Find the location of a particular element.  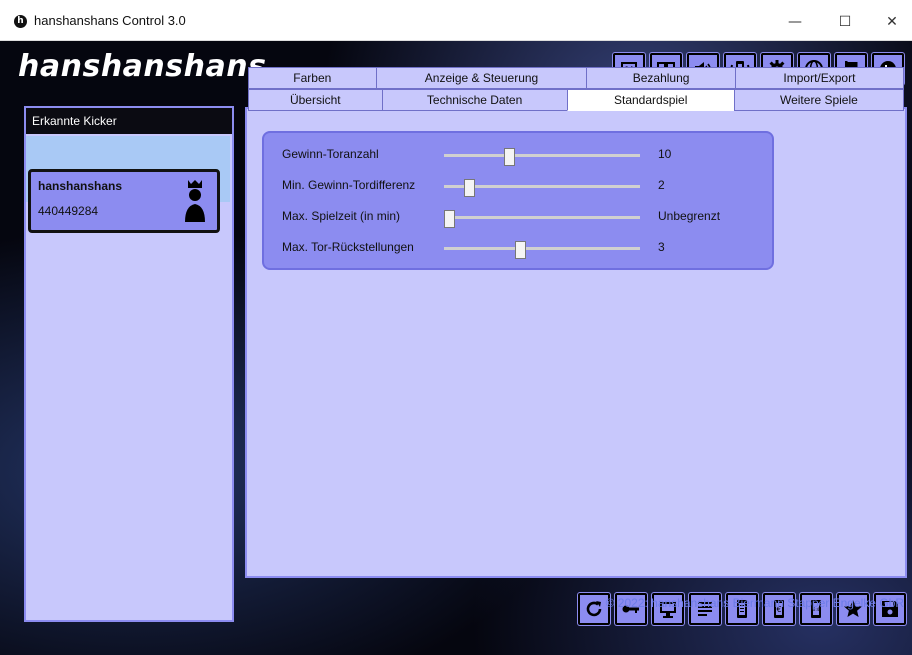

tab-anzeige-steuerung: Anzeige & Steuerung is located at coordinates (481, 78).